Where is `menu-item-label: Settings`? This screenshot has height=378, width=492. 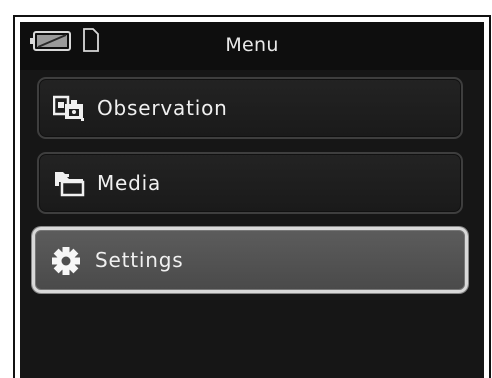 menu-item-label: Settings is located at coordinates (139, 260).